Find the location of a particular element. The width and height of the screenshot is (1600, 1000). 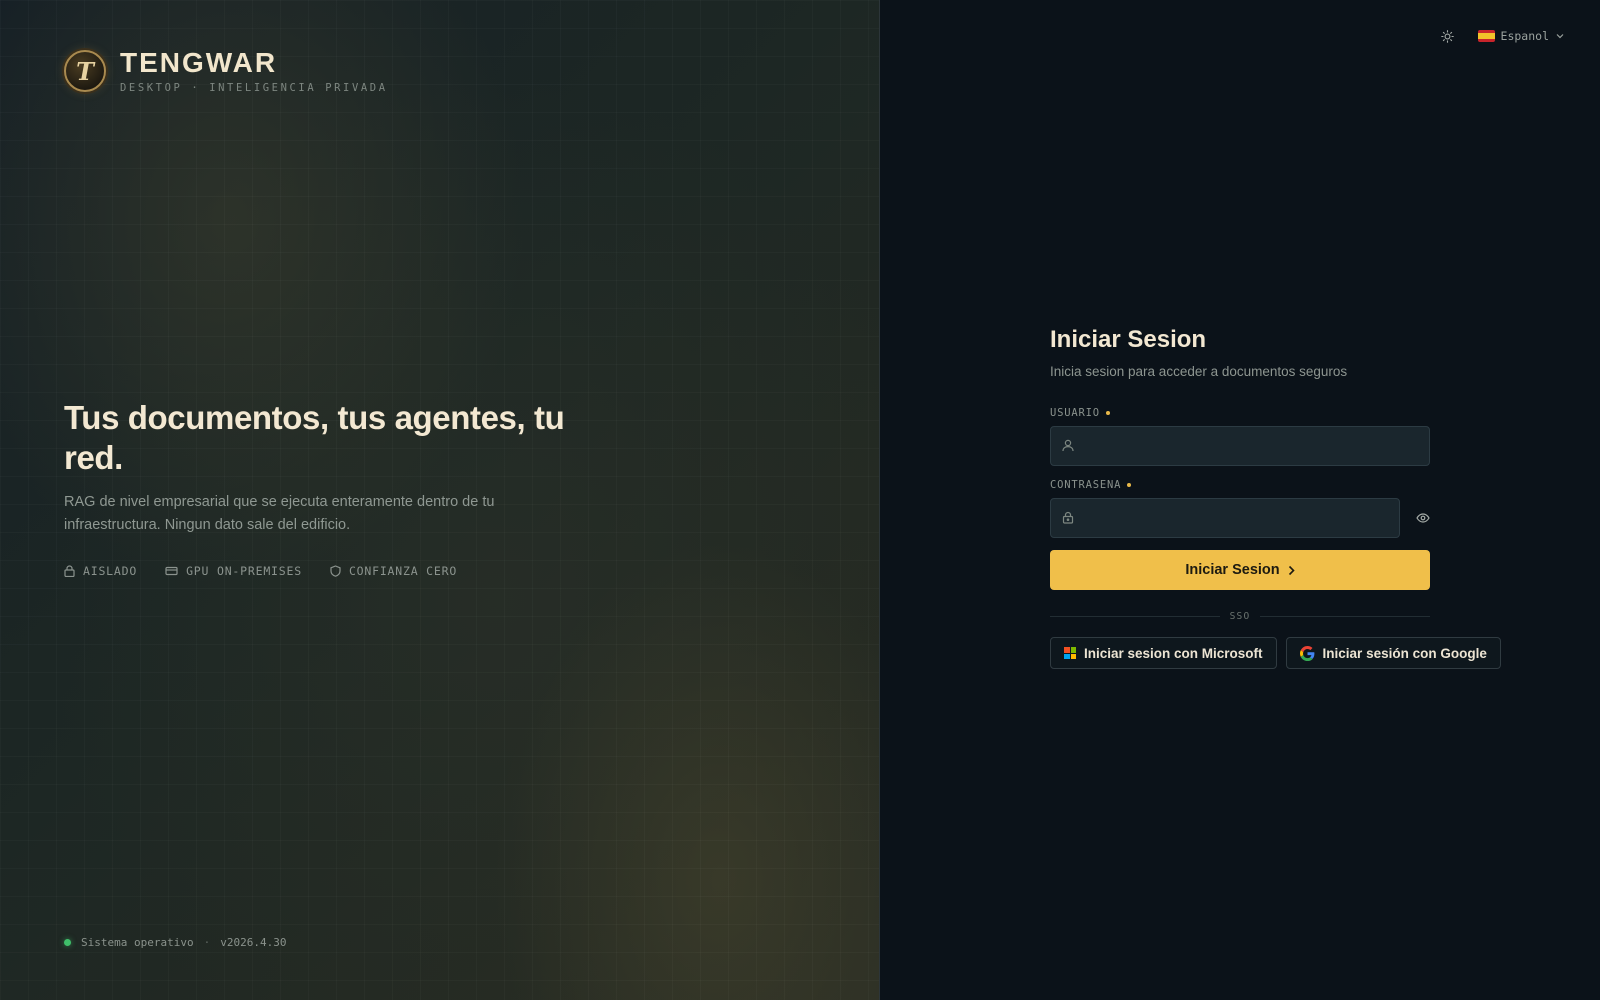

tengwar-logo-icon: T is located at coordinates (85, 71).